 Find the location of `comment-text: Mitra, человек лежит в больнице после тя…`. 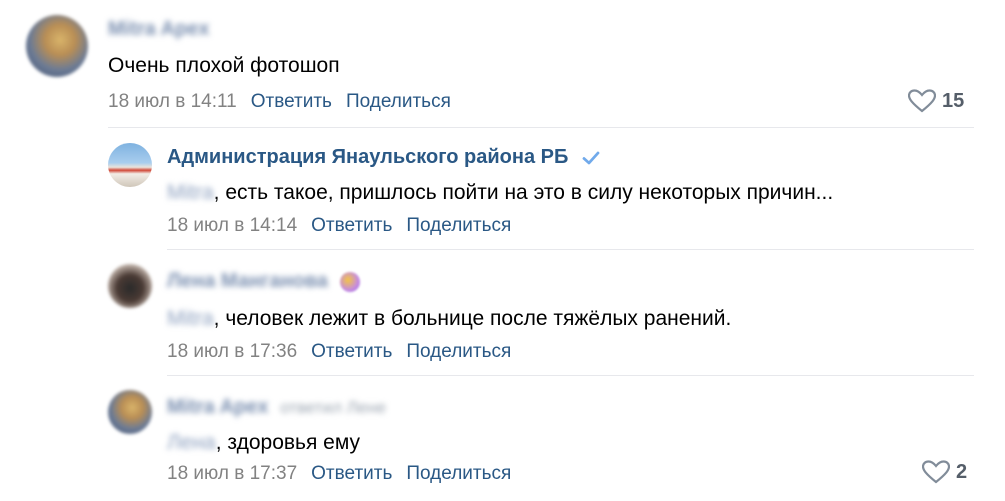

comment-text: Mitra, человек лежит в больнице после тя… is located at coordinates (449, 319).